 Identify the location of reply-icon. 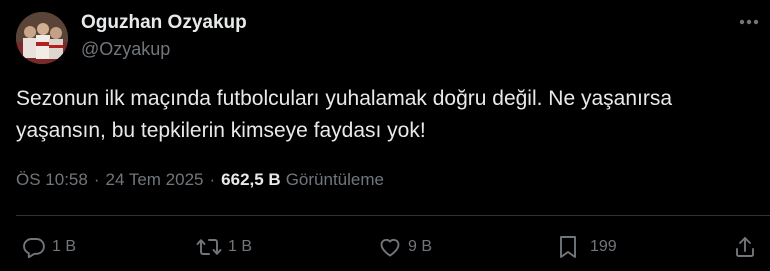
(34, 248).